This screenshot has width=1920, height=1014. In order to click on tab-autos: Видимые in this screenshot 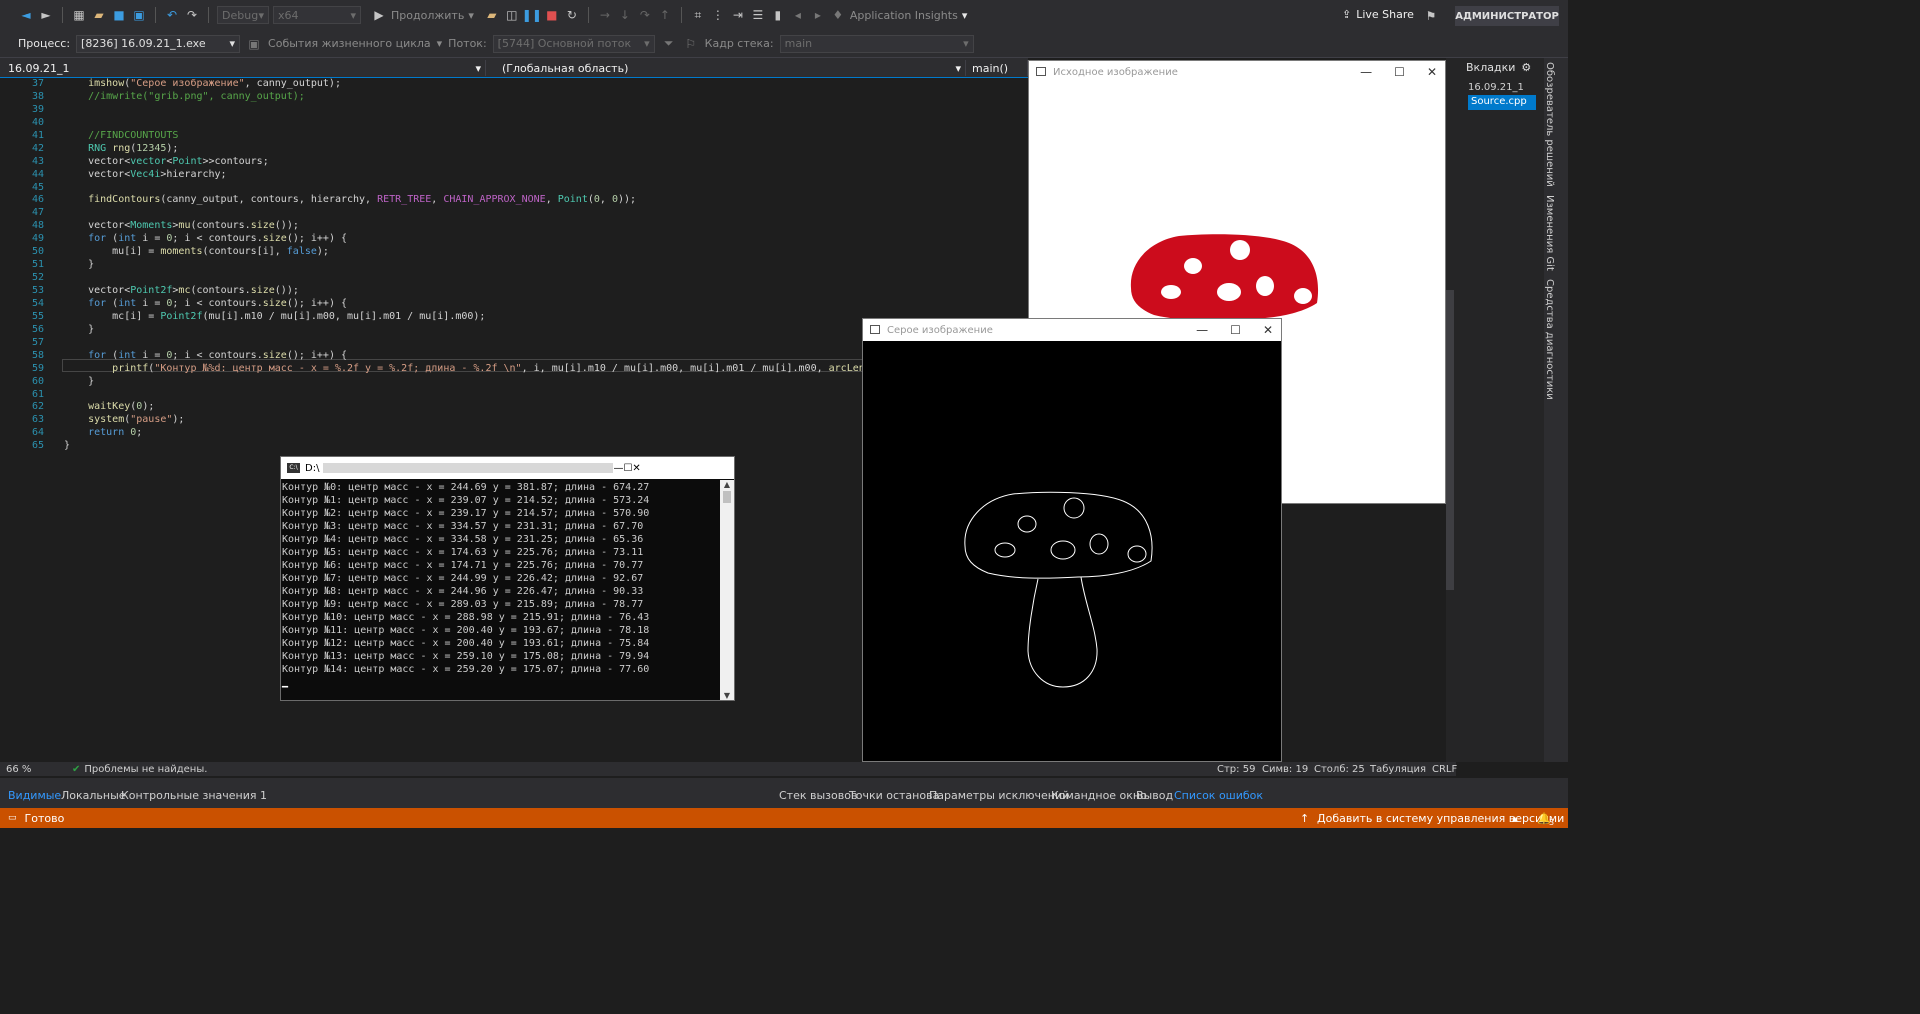, I will do `click(34, 795)`.